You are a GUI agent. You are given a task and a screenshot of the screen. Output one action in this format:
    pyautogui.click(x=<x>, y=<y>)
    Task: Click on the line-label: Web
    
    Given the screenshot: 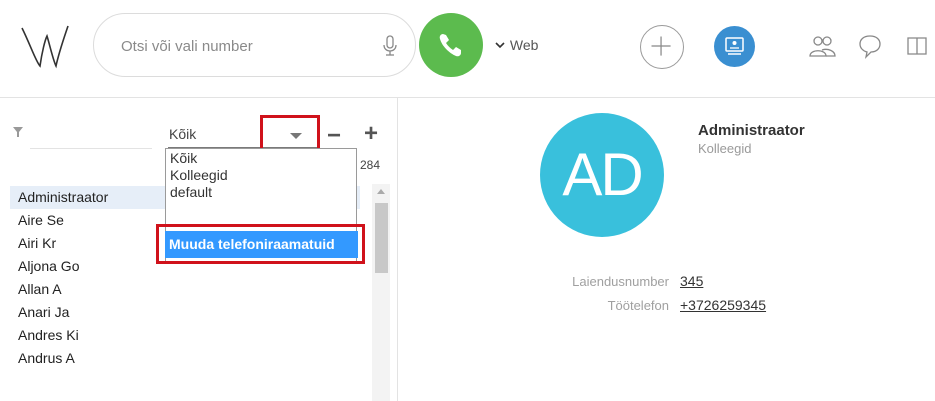 What is the action you would take?
    pyautogui.click(x=524, y=45)
    